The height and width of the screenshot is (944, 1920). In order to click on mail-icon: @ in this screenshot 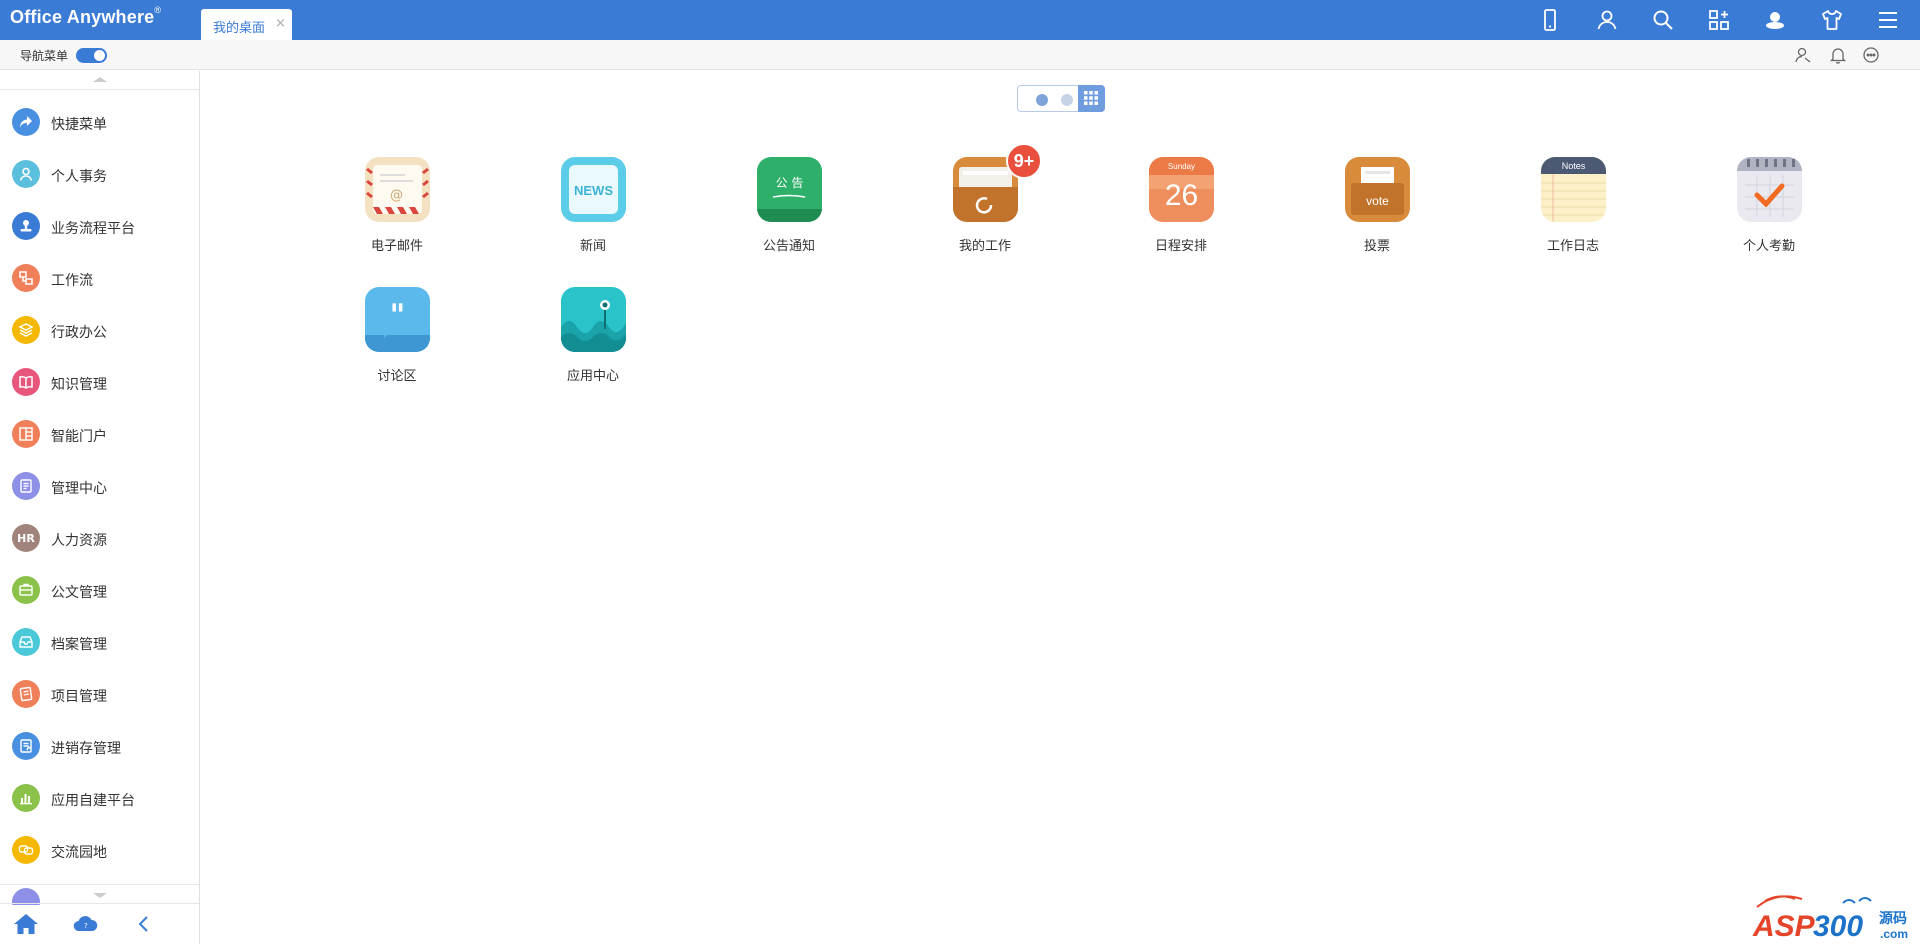, I will do `click(397, 189)`.